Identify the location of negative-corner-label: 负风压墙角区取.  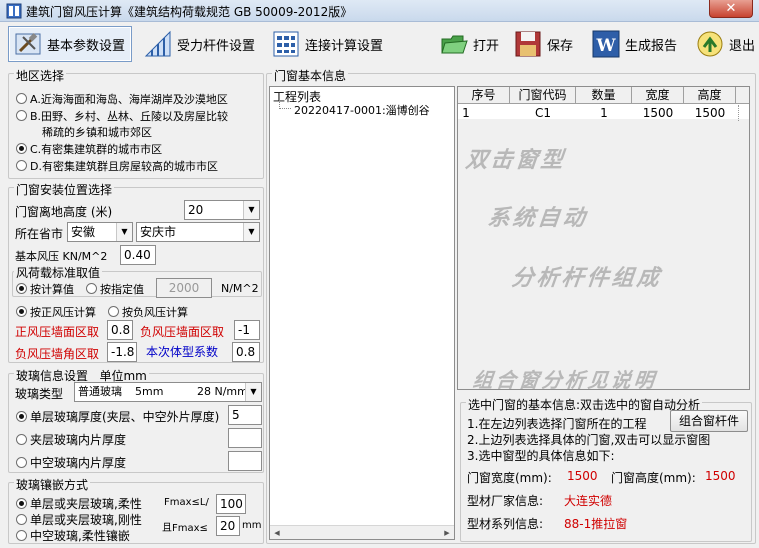
(57, 354).